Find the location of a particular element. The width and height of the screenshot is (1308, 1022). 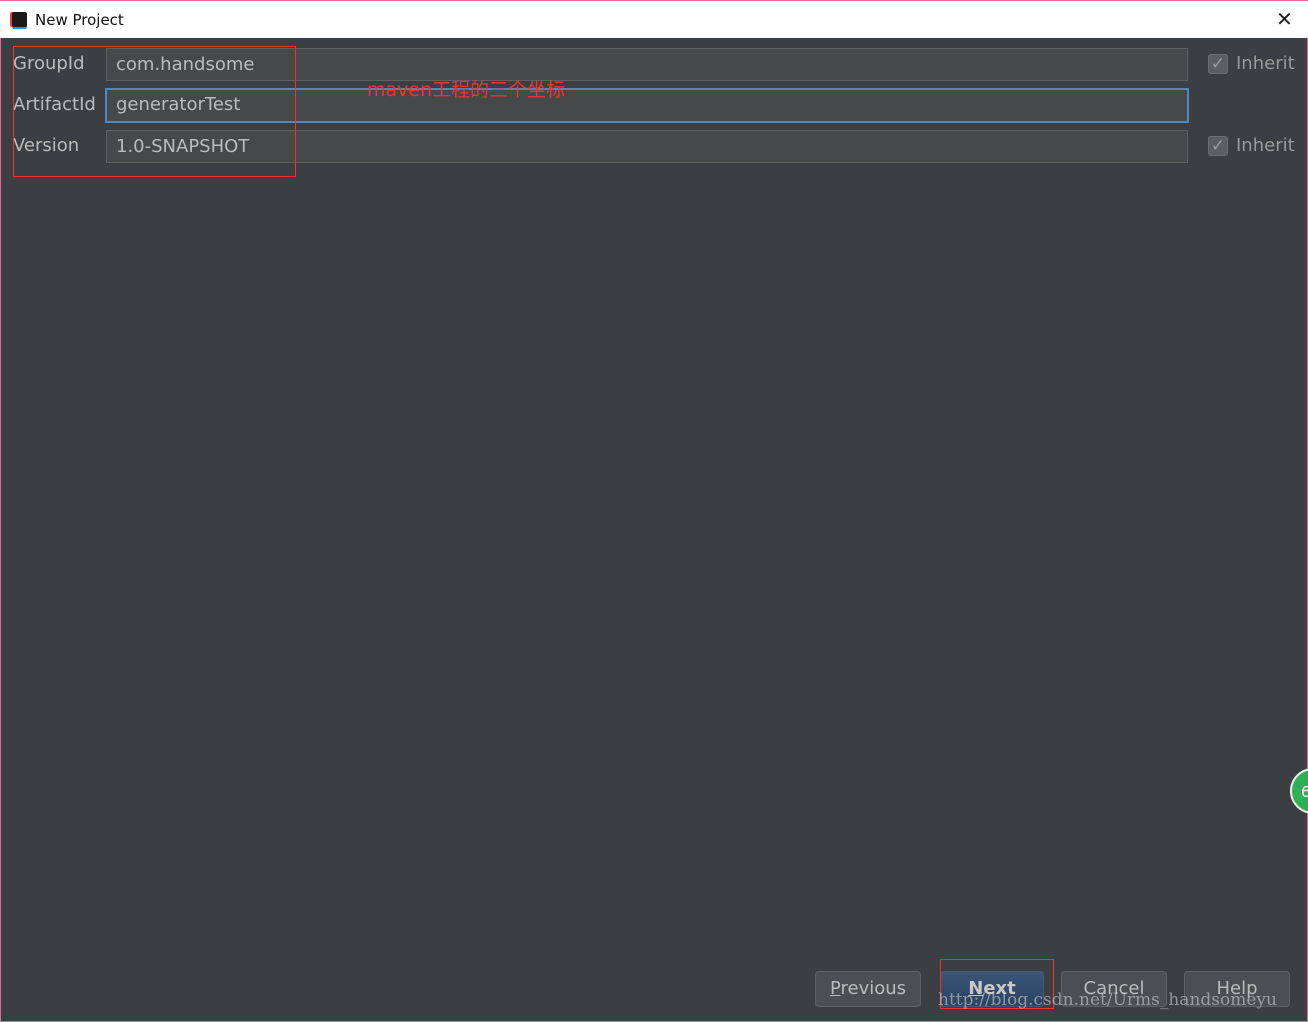

watermark: http://blog.csdn.net/Urms_handsomeyu is located at coordinates (1107, 1000).